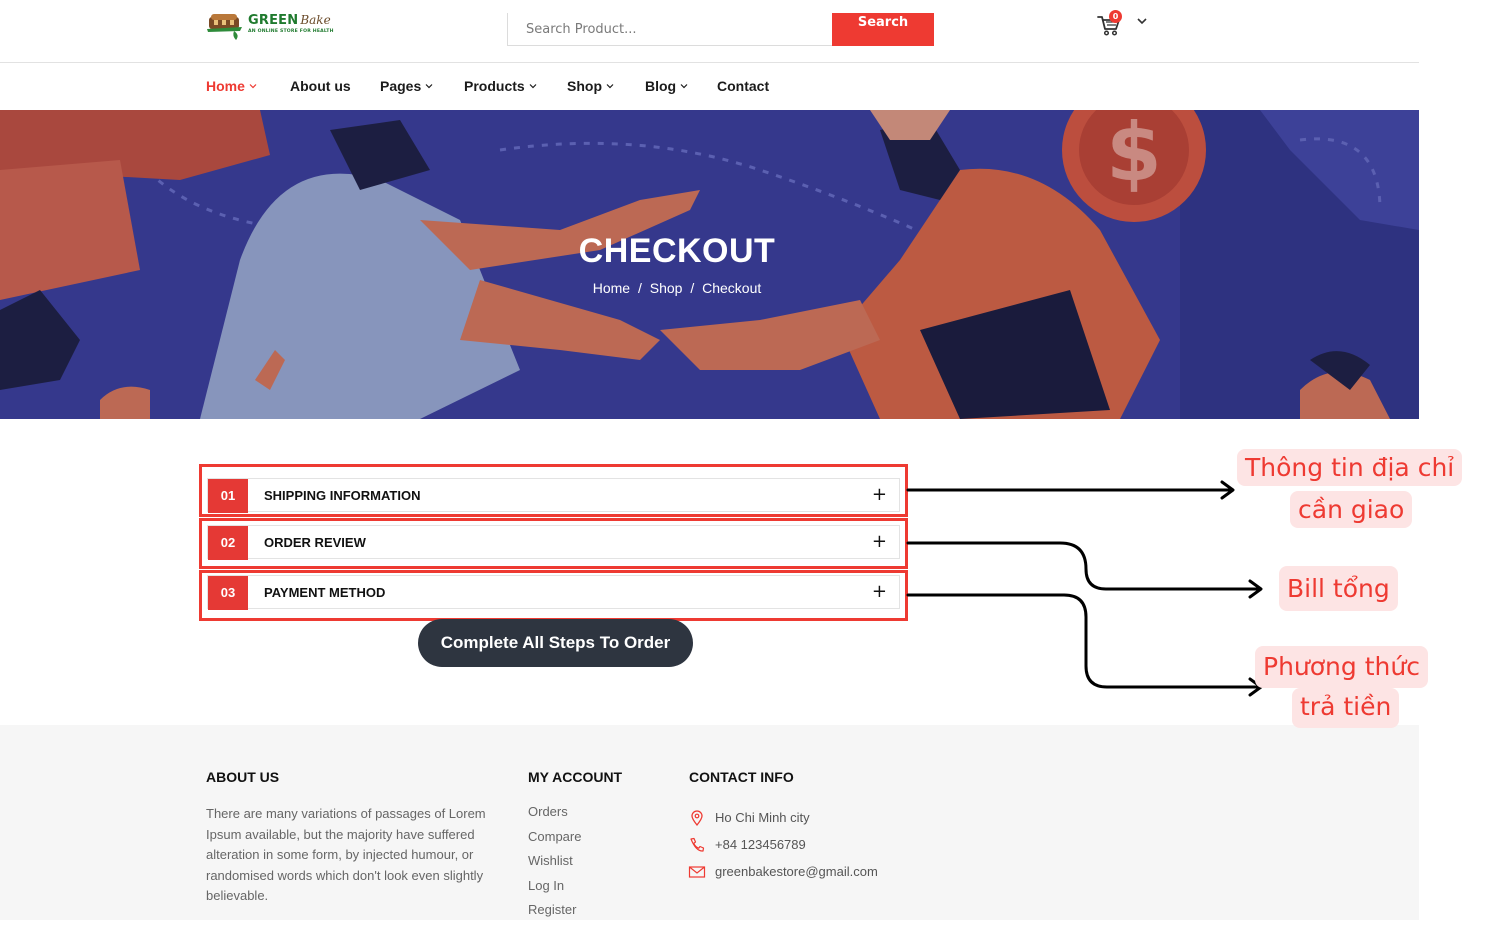  I want to click on page-title: CHECKOUT, so click(677, 251).